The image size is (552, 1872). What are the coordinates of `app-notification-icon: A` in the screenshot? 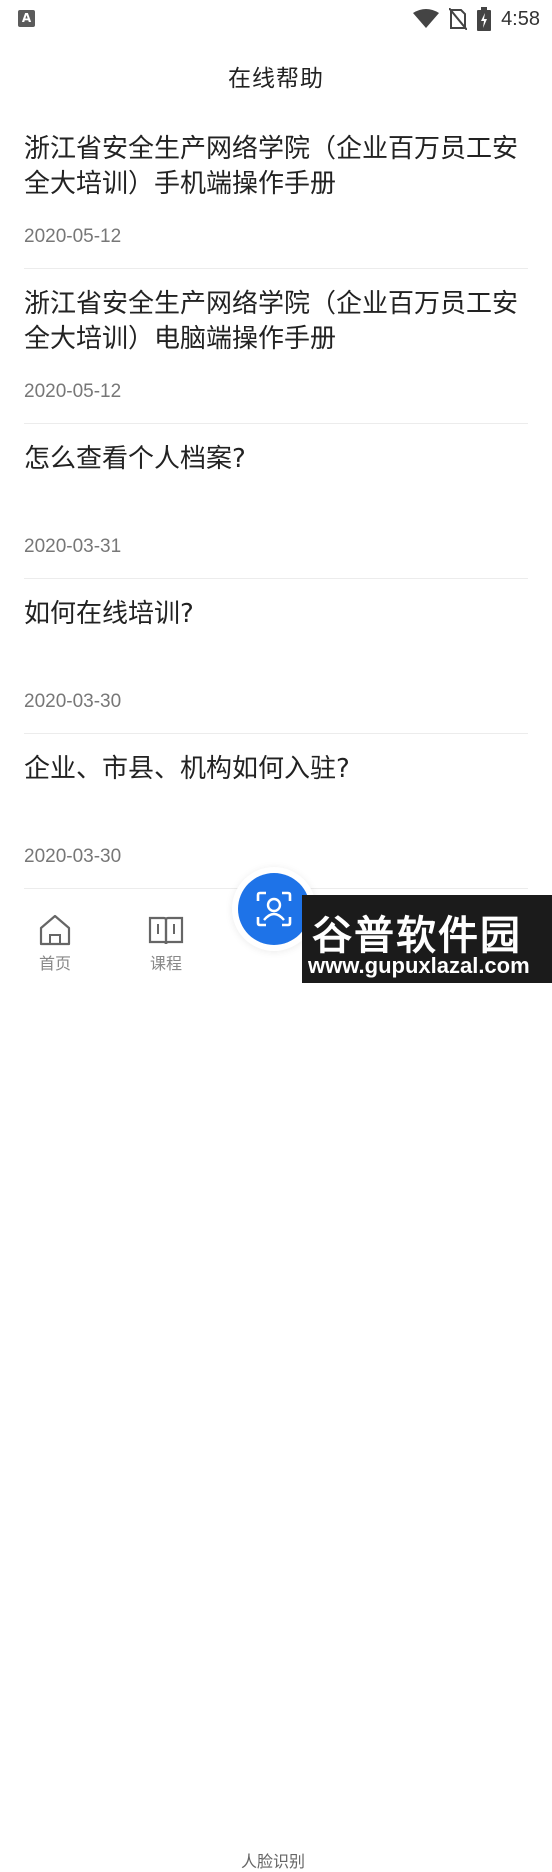 It's located at (26, 18).